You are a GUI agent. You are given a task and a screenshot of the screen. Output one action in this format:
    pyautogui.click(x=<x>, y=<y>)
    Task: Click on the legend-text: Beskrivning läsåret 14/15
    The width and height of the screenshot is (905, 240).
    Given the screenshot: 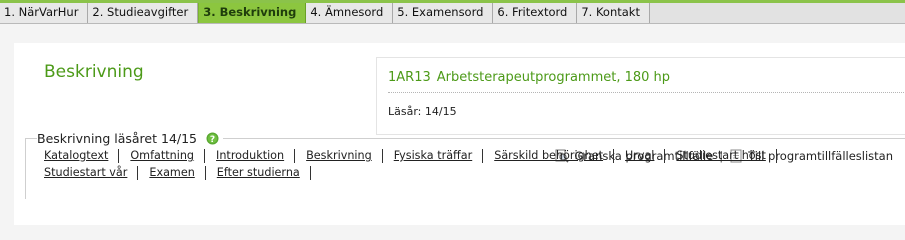 What is the action you would take?
    pyautogui.click(x=117, y=138)
    